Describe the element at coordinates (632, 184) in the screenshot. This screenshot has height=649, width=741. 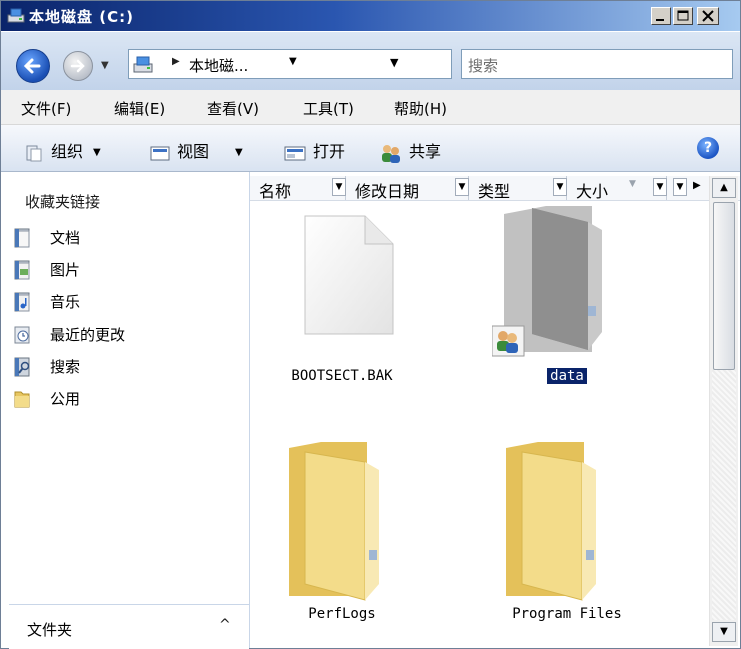
I see `sort-indicator-icon: ▼` at that location.